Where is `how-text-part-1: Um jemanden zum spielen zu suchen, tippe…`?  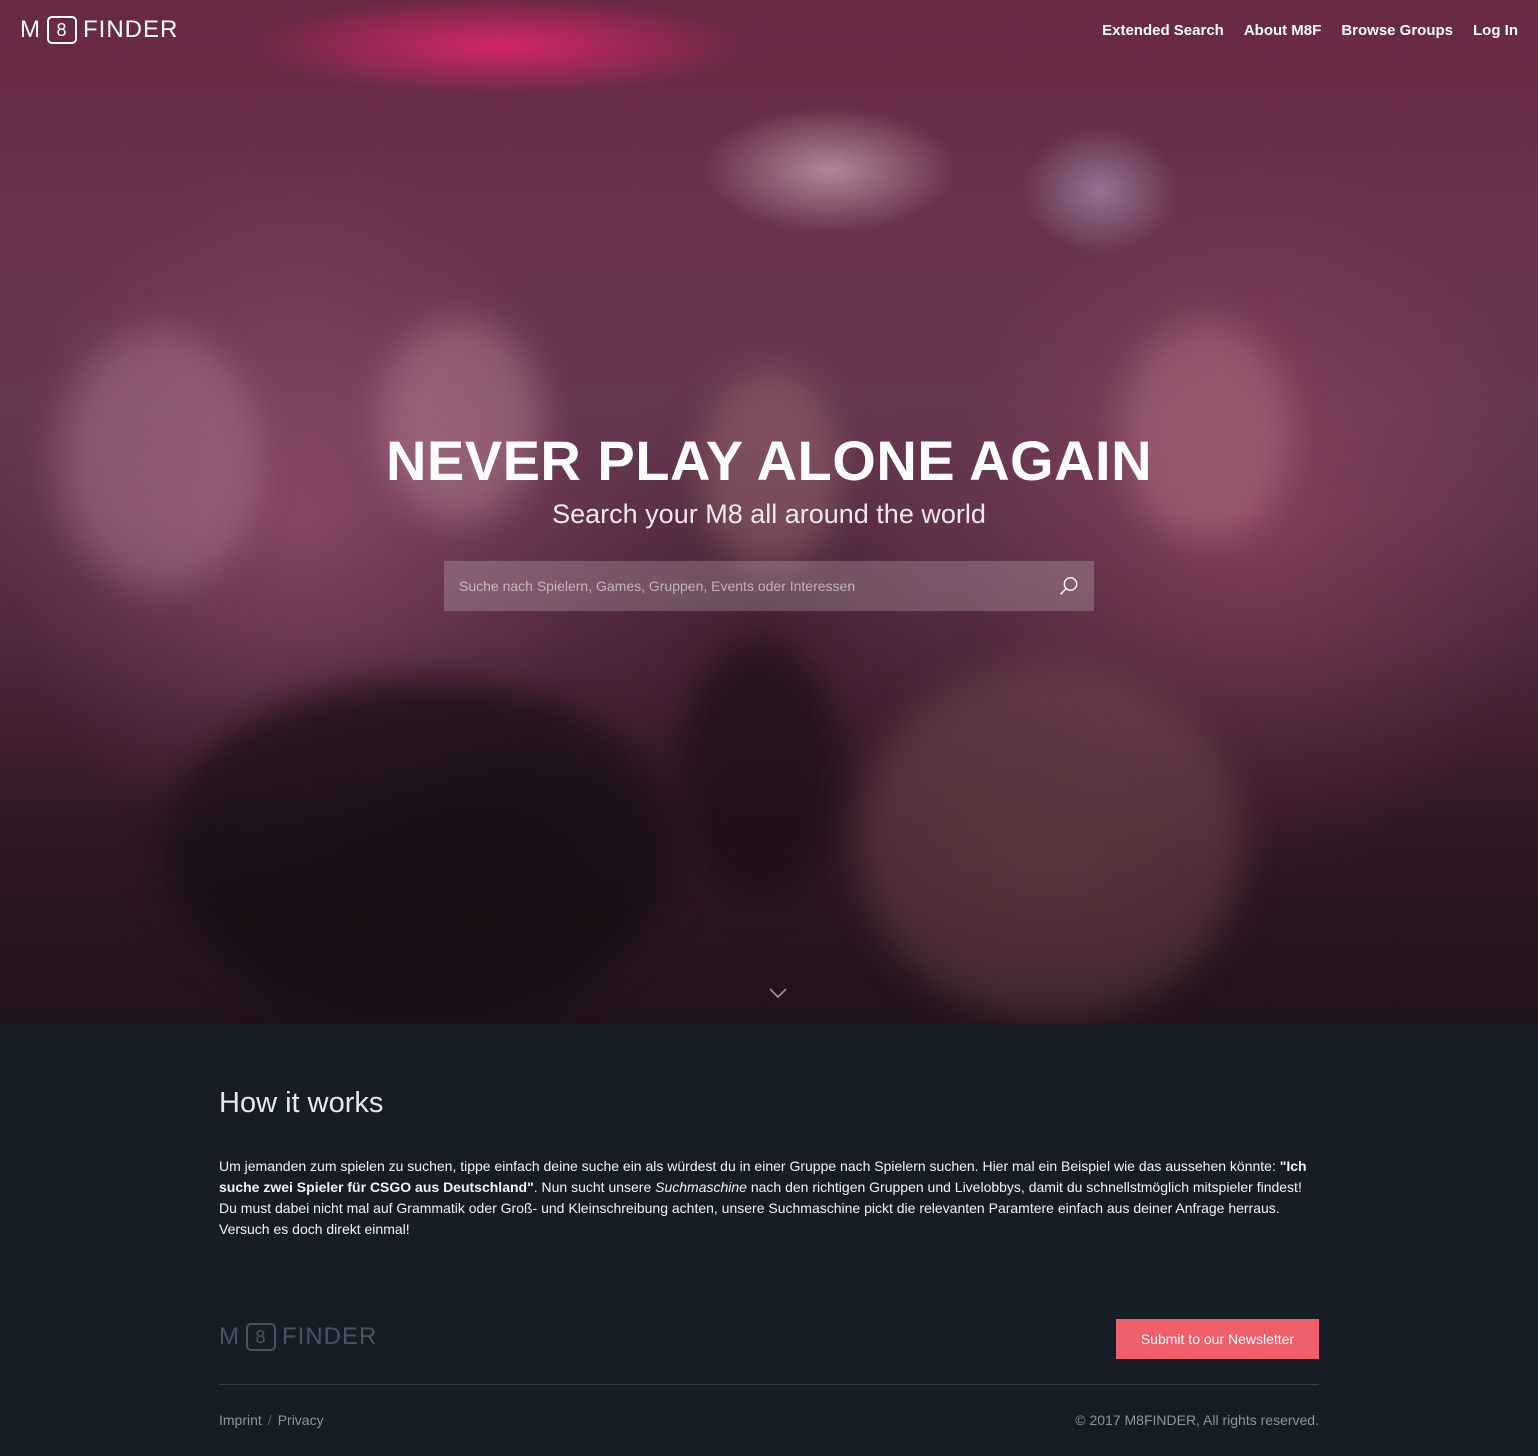
how-text-part-1: Um jemanden zum spielen zu suchen, tippe… is located at coordinates (749, 1166).